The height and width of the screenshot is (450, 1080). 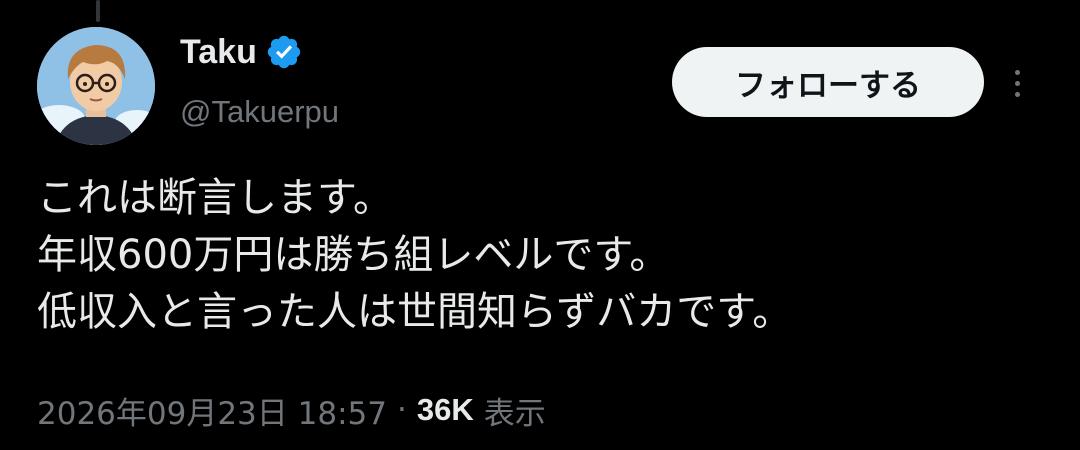 I want to click on verified-badge-icon, so click(x=284, y=52).